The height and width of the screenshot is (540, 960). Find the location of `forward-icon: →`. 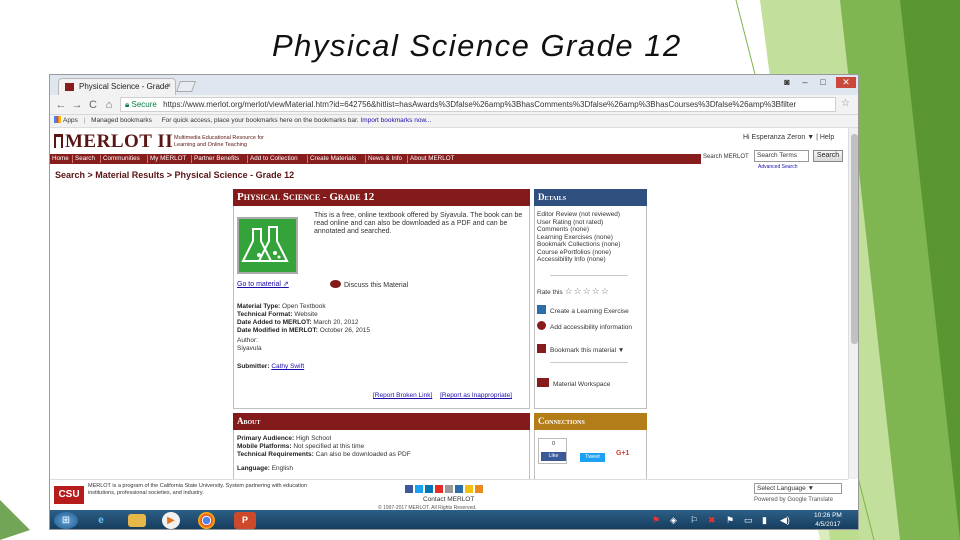

forward-icon: → is located at coordinates (77, 105).